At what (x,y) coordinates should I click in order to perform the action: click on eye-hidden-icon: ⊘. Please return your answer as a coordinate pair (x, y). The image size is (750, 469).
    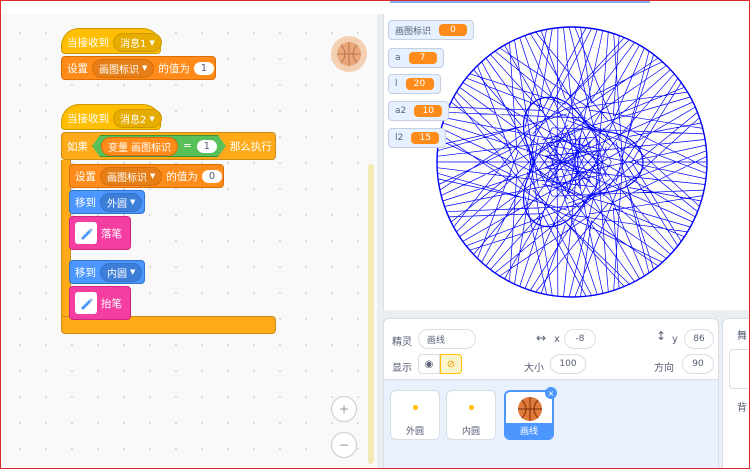
    Looking at the image, I should click on (451, 364).